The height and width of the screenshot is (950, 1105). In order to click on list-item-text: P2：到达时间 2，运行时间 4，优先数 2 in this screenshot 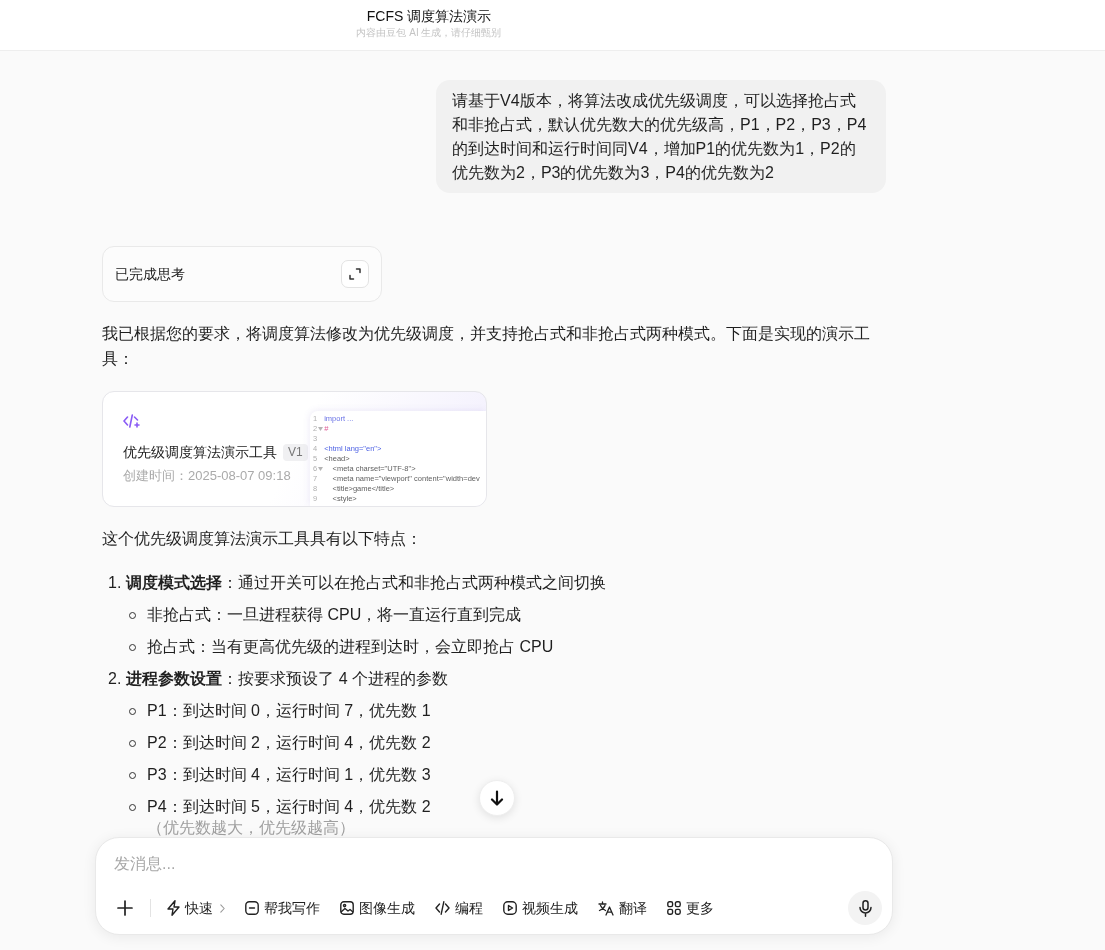, I will do `click(289, 743)`.